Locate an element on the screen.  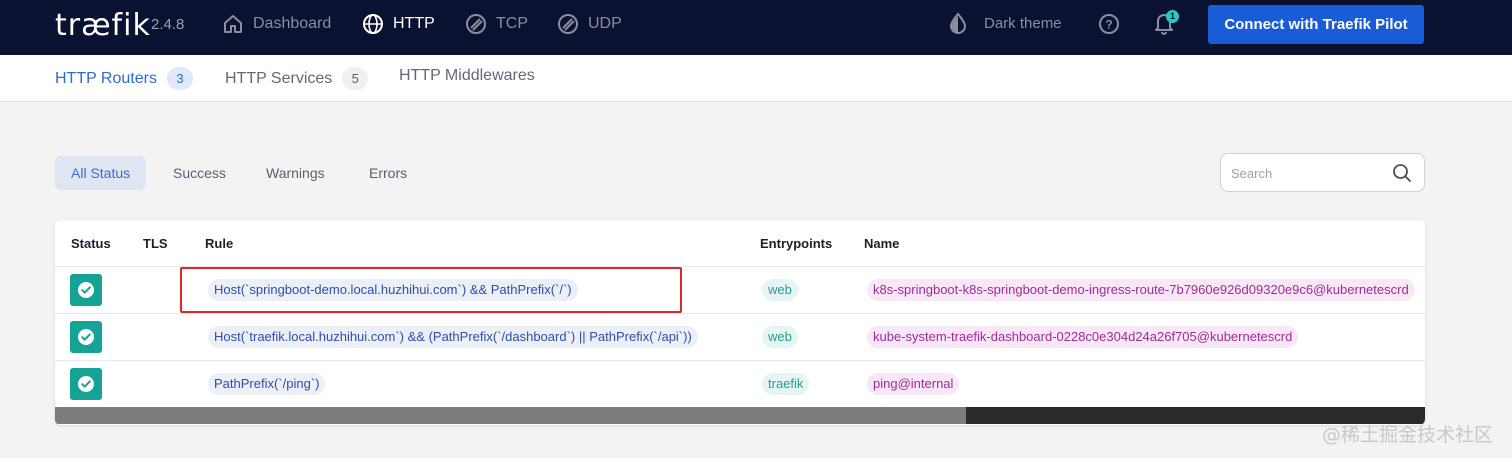
filter-success: Success is located at coordinates (199, 173).